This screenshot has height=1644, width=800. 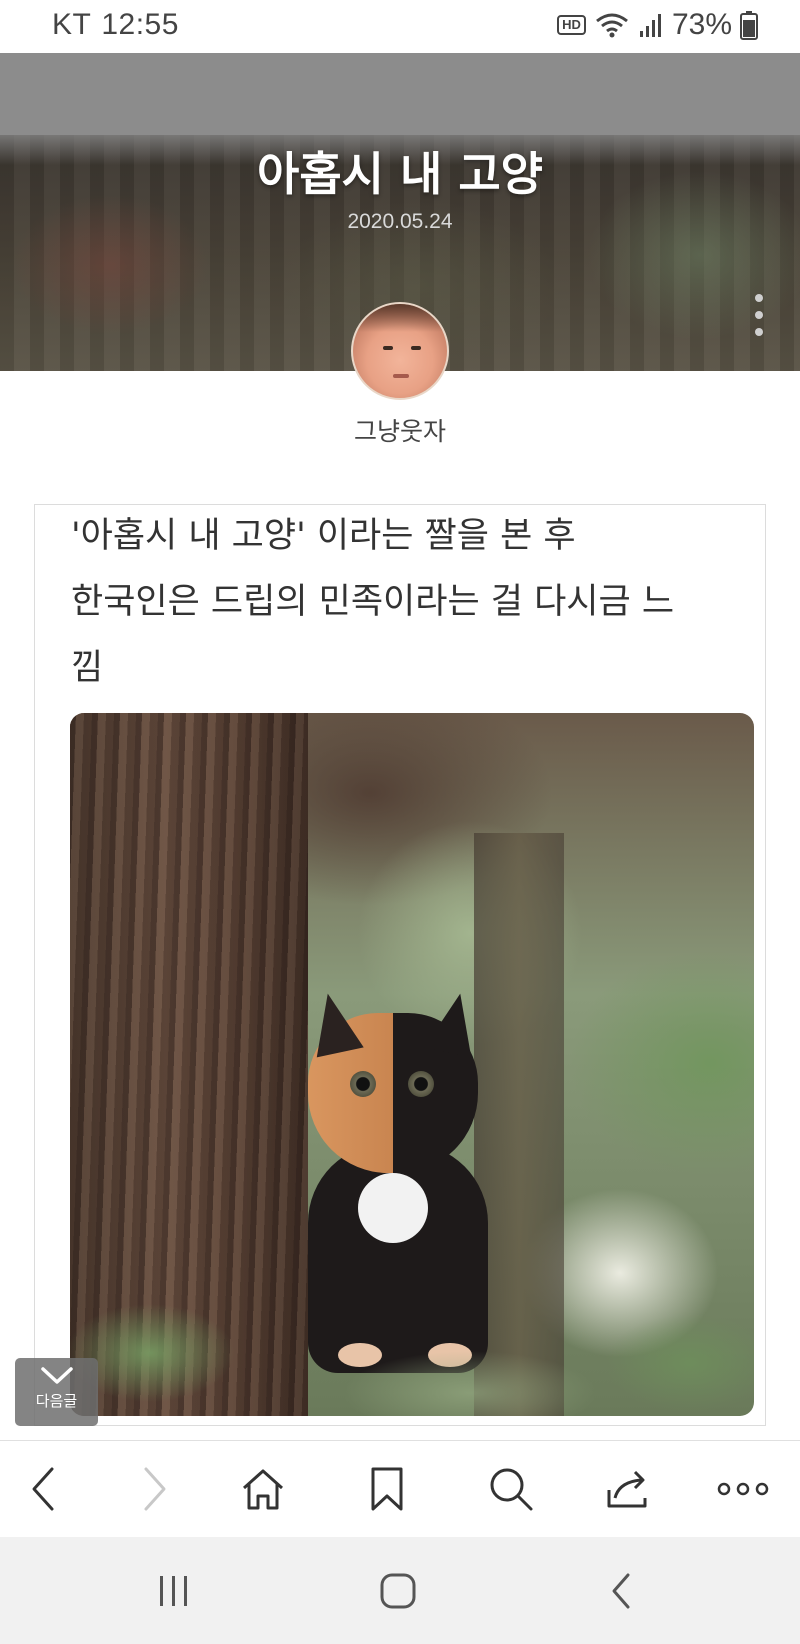 I want to click on back-button, so click(x=44, y=1489).